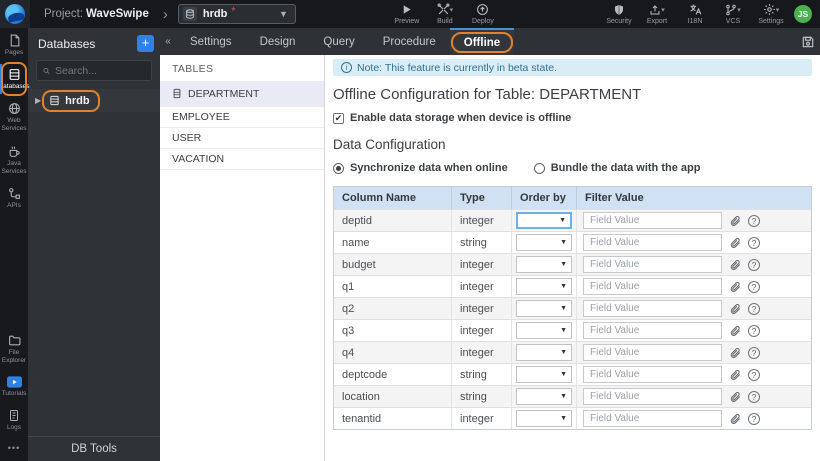 The image size is (820, 461). What do you see at coordinates (657, 14) in the screenshot?
I see `export-button: ▾ Export` at bounding box center [657, 14].